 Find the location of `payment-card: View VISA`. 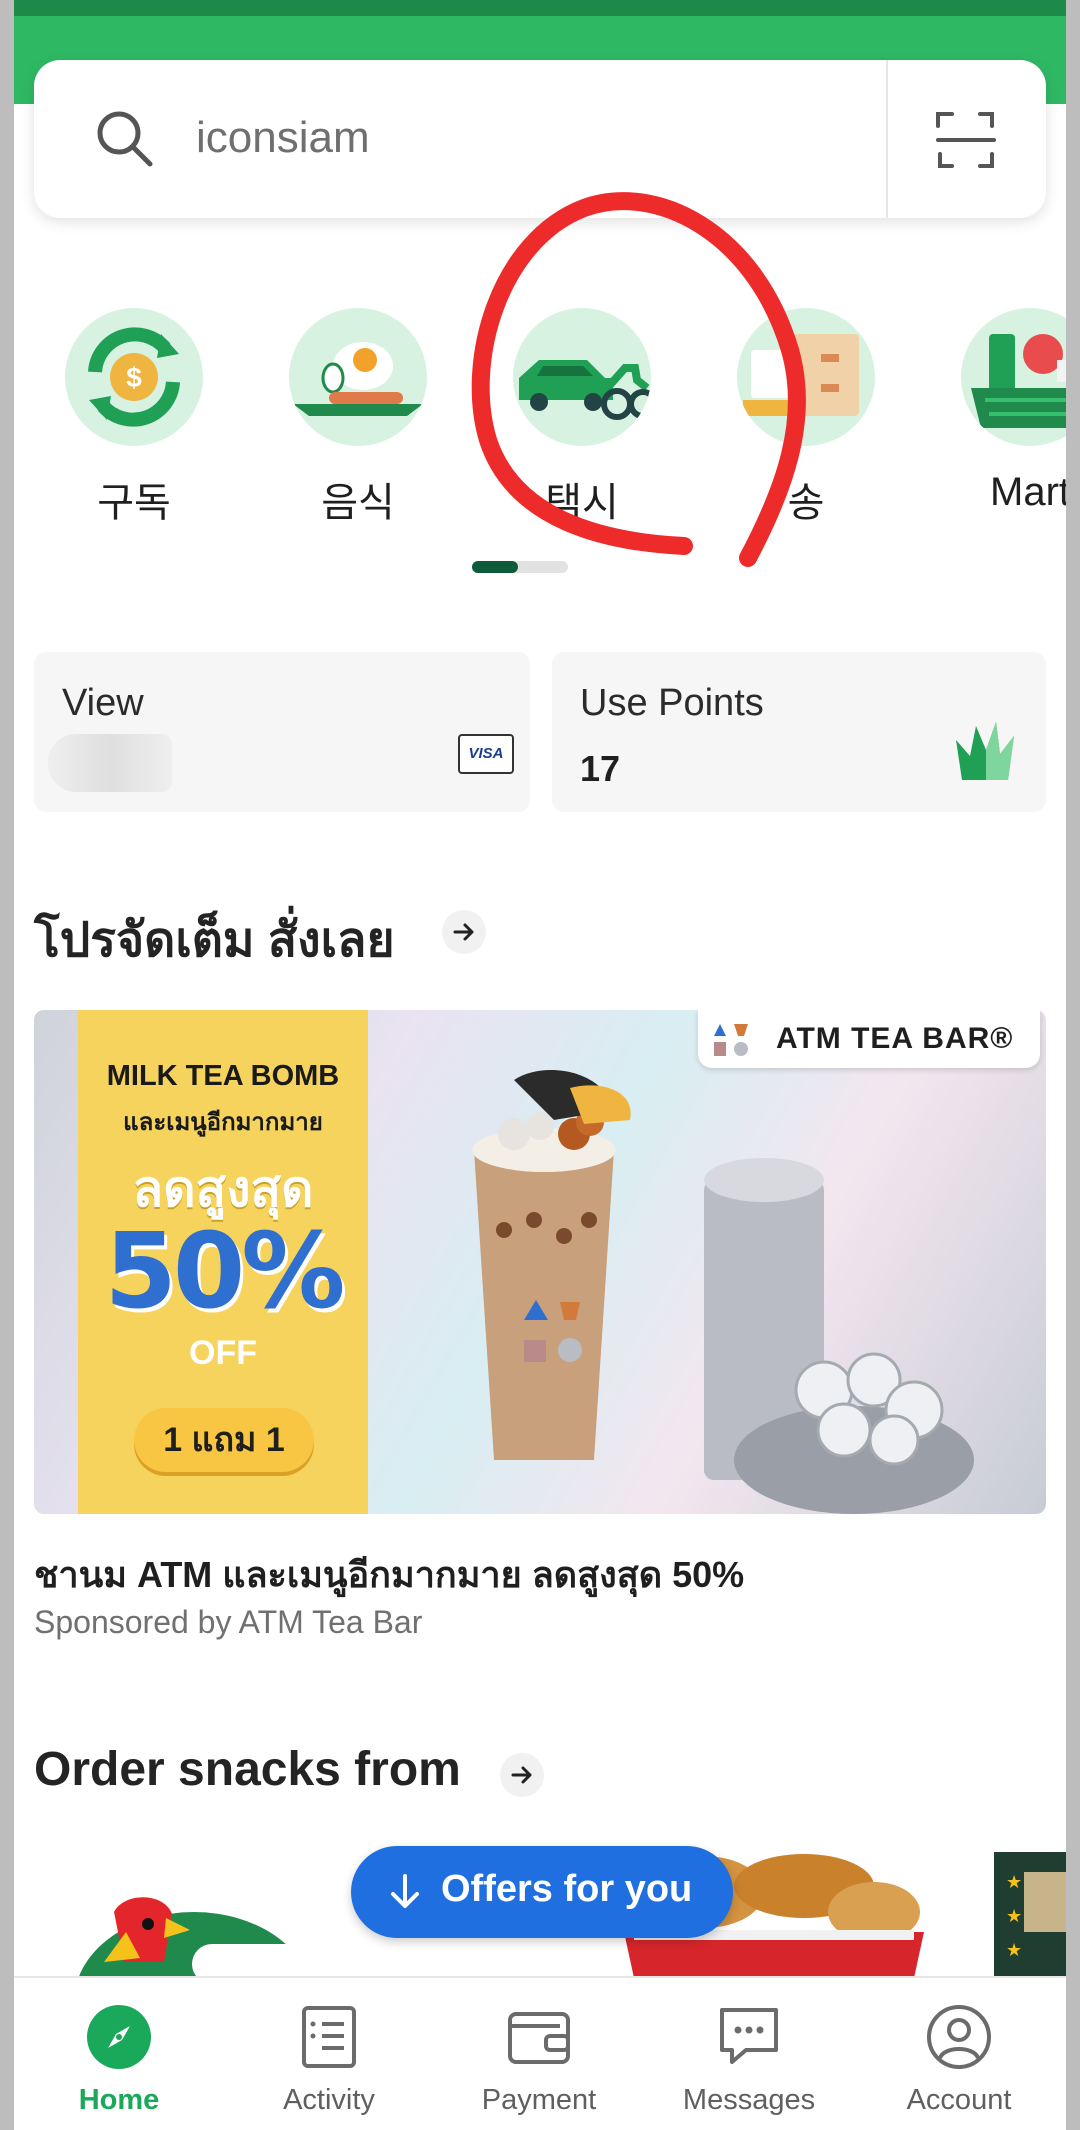

payment-card: View VISA is located at coordinates (282, 732).